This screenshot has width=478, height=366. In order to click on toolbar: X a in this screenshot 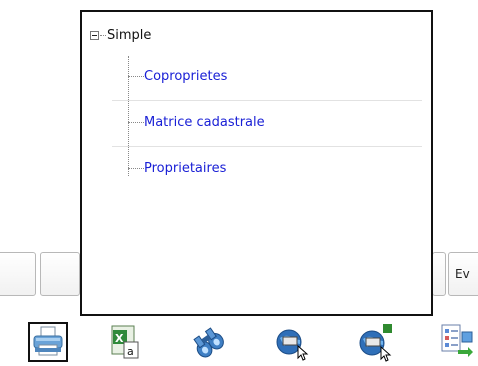, I will do `click(239, 342)`.